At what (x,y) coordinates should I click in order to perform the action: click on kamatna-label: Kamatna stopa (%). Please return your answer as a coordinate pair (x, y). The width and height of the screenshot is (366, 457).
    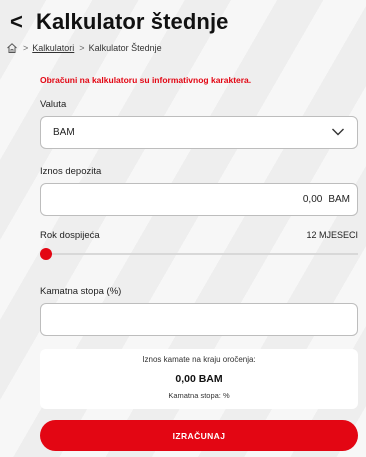
    Looking at the image, I should click on (81, 291).